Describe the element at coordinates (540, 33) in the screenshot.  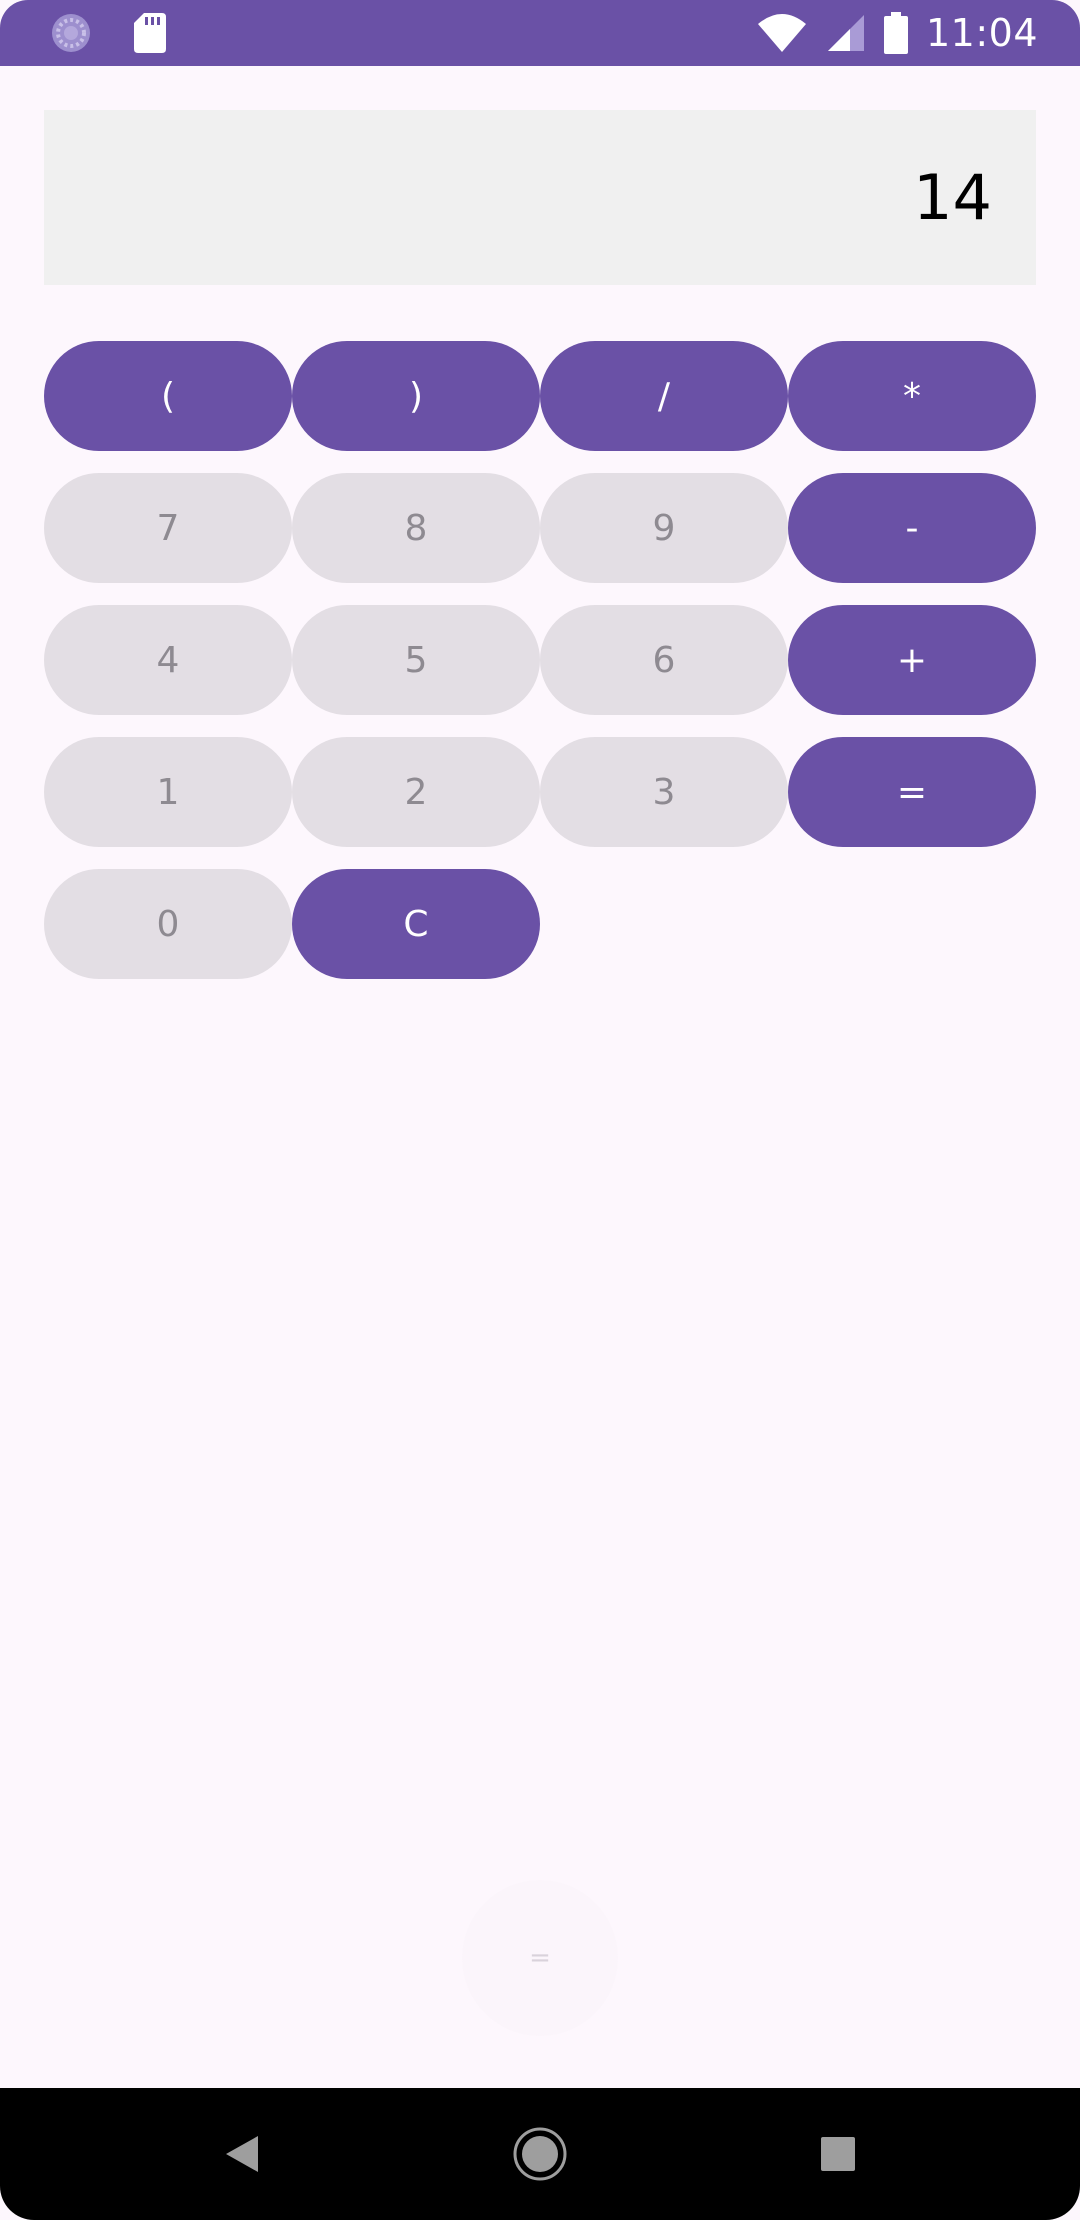
I see `status-bar: 11:04` at that location.